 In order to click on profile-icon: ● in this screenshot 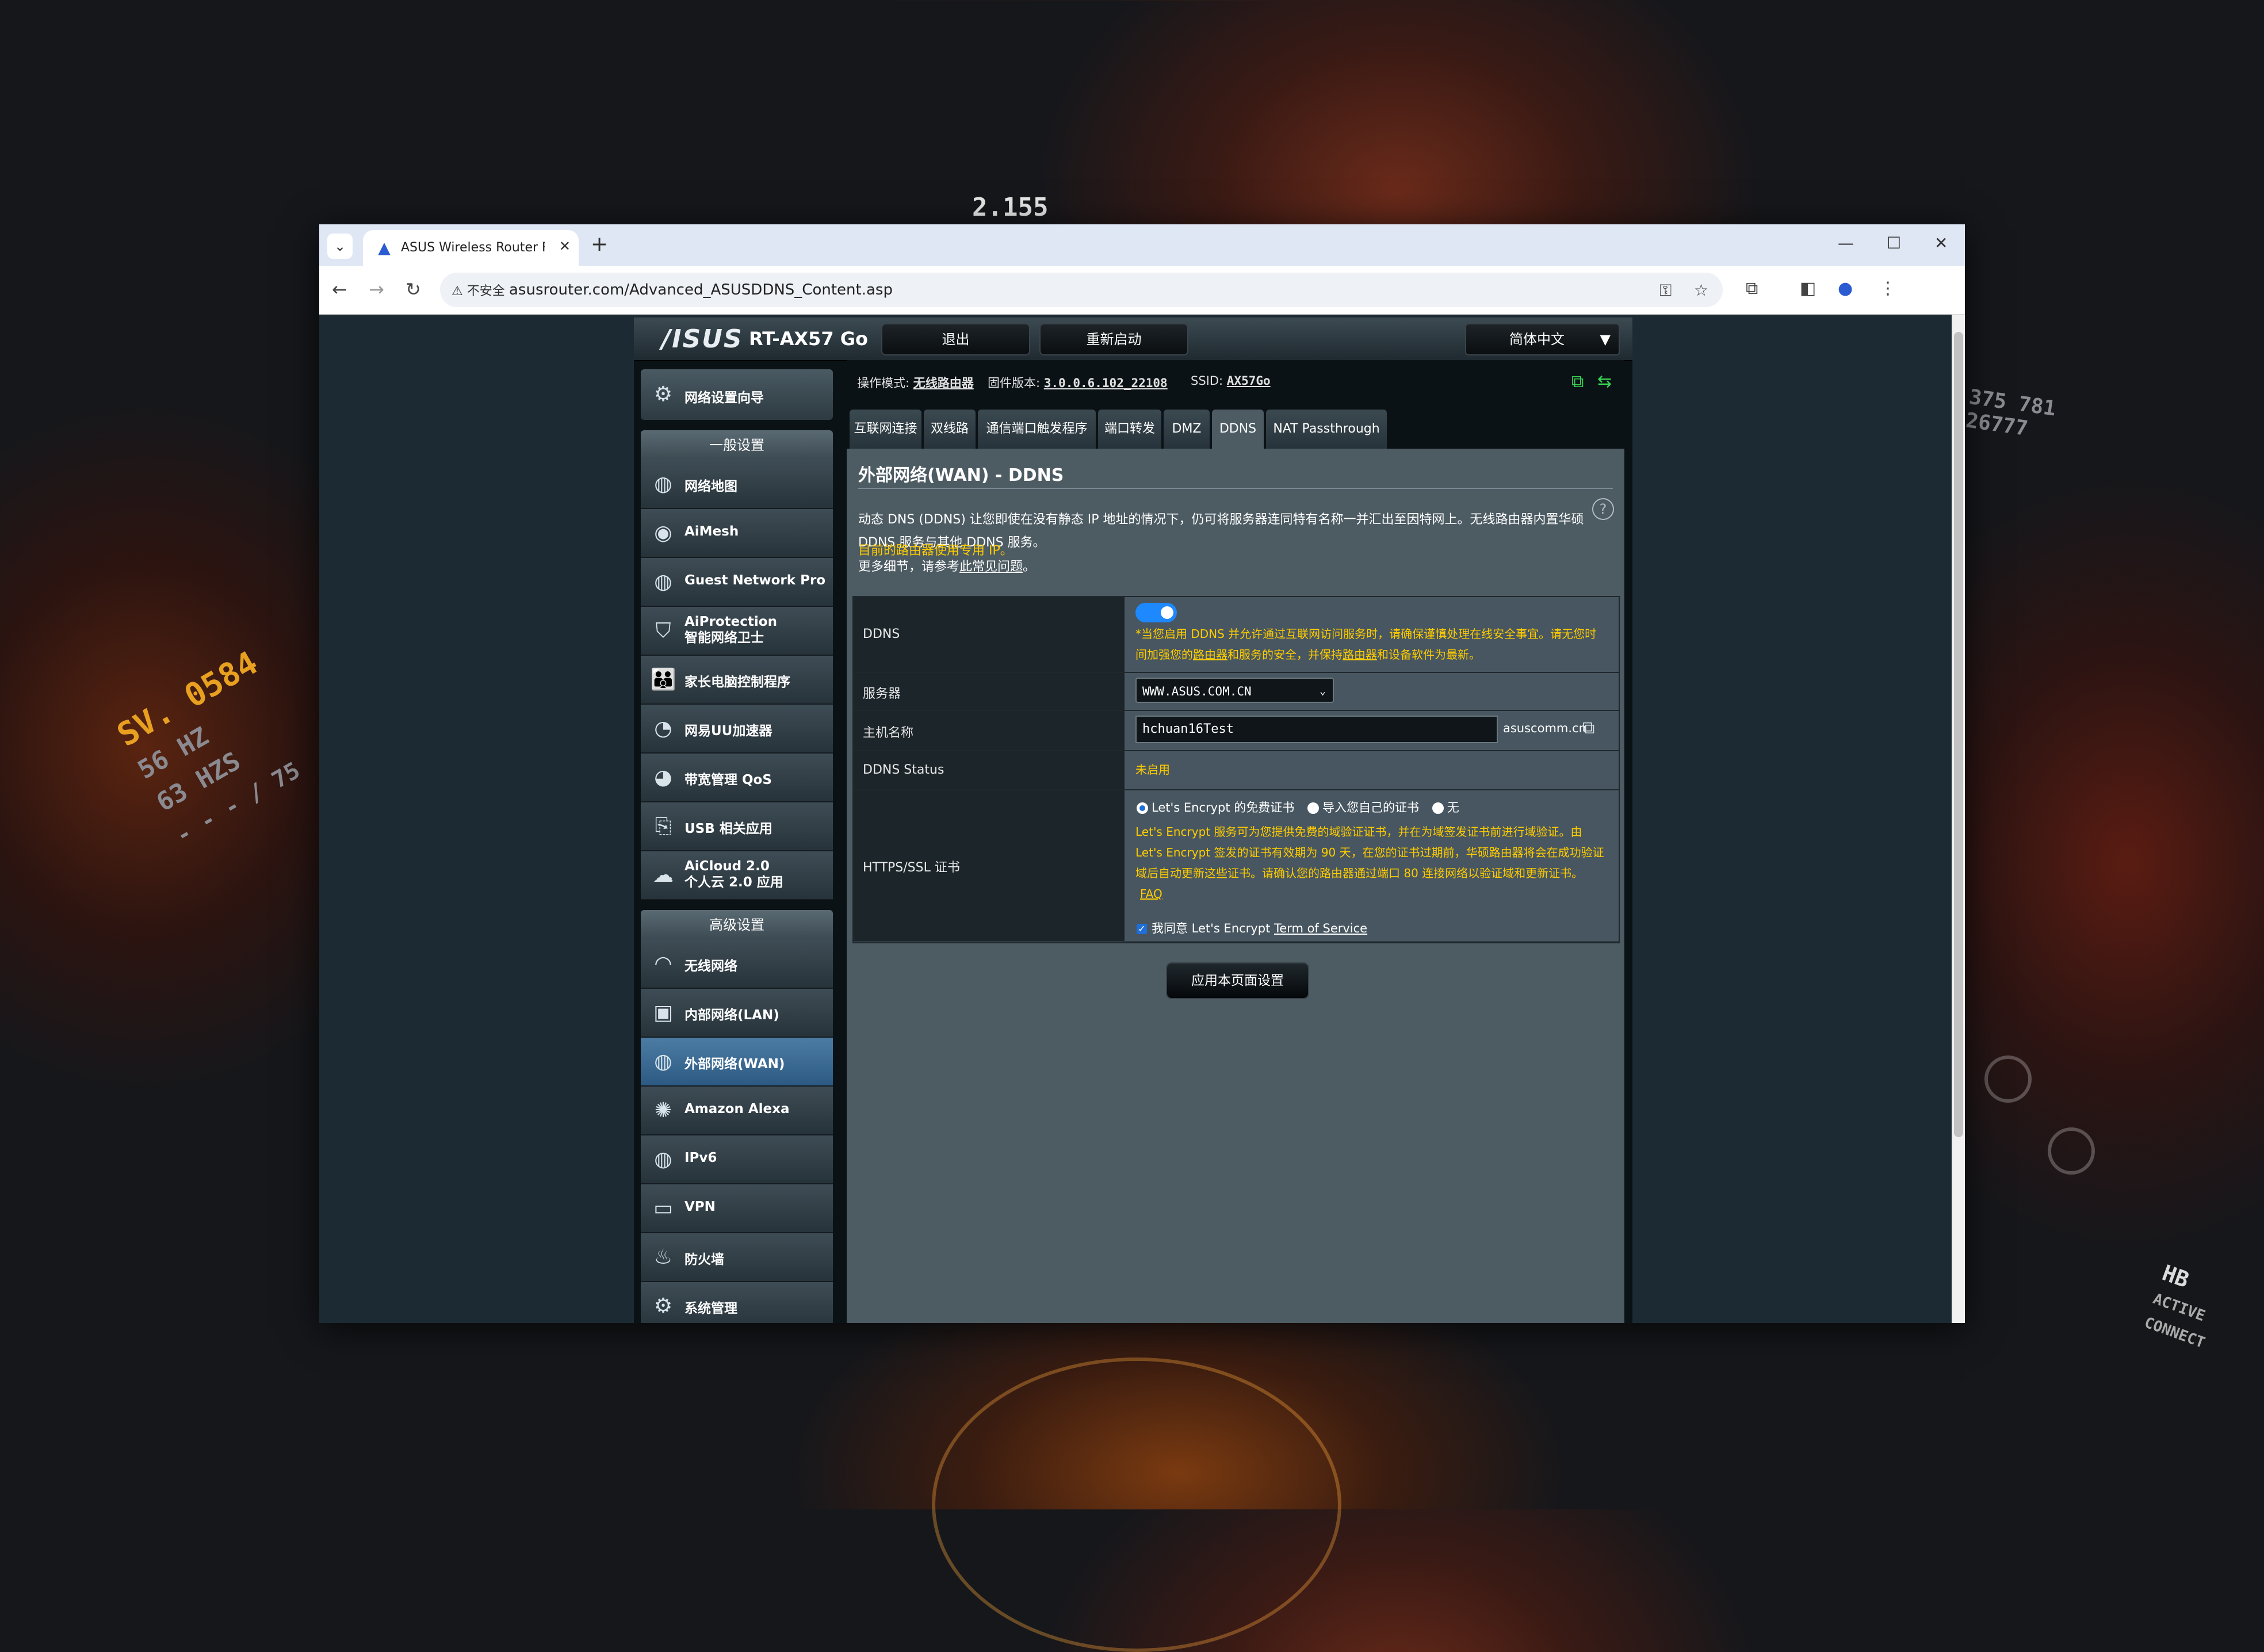, I will do `click(1845, 288)`.